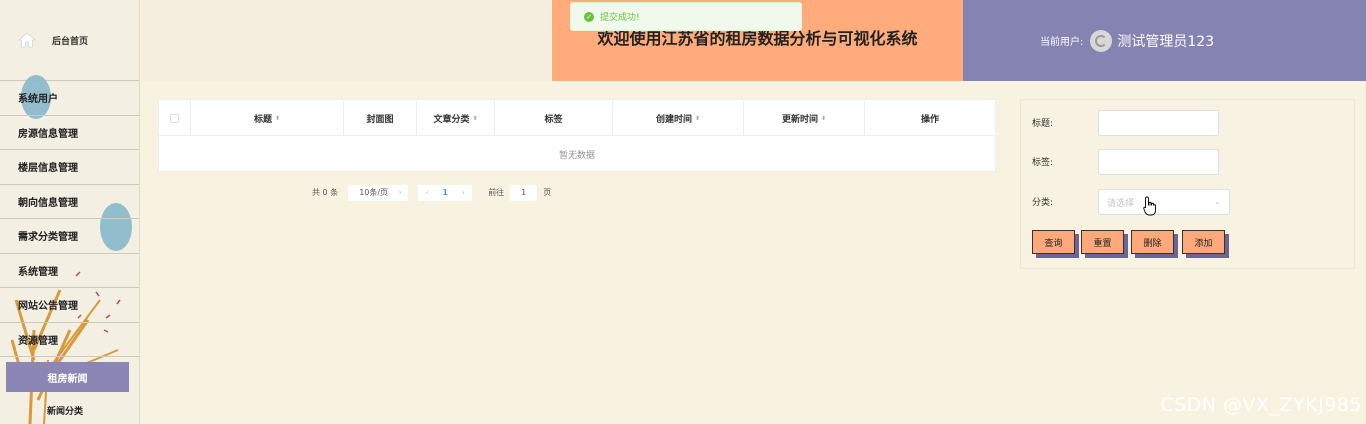  I want to click on home-label: 后台首页, so click(70, 41).